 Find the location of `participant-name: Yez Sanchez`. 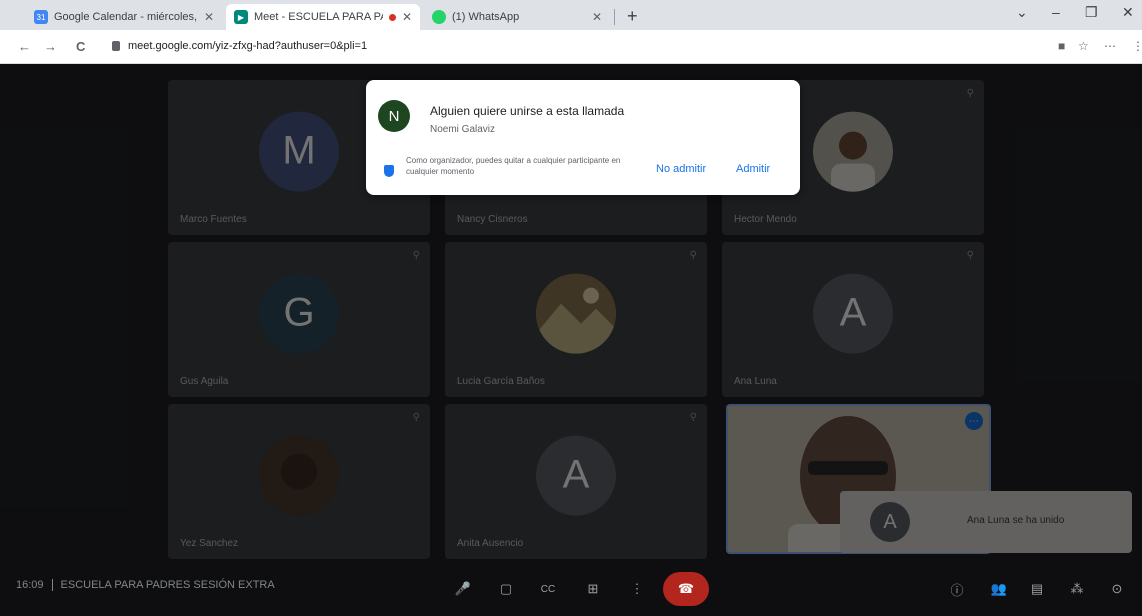

participant-name: Yez Sanchez is located at coordinates (209, 543).